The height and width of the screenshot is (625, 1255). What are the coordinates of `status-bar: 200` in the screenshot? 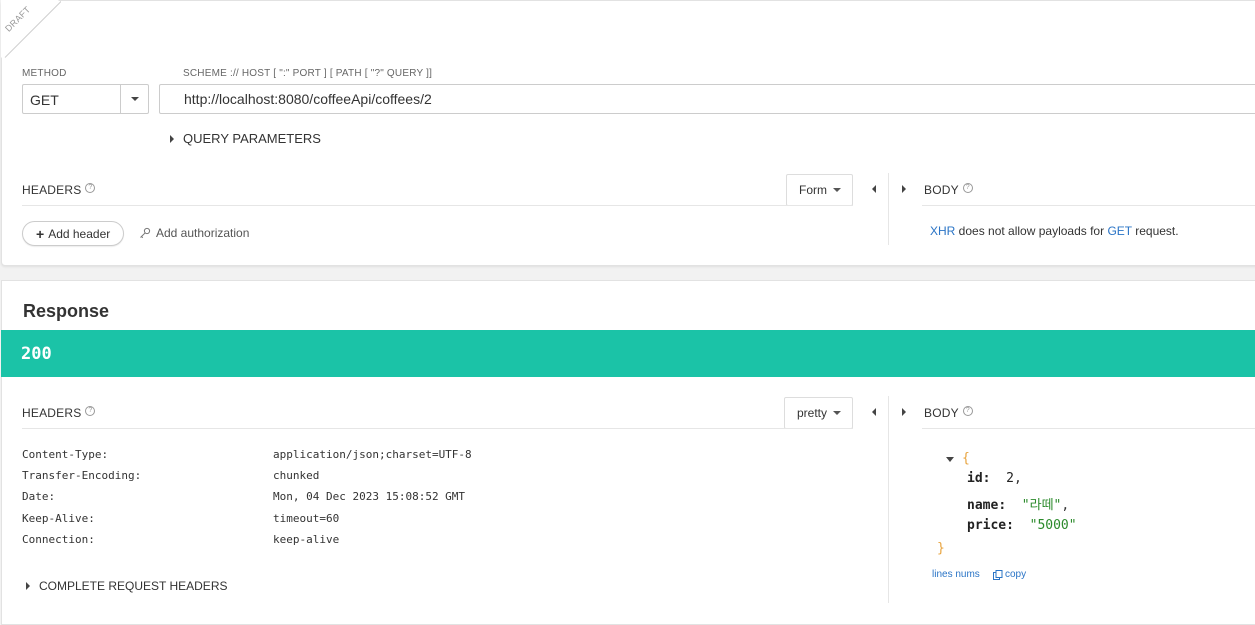 It's located at (628, 353).